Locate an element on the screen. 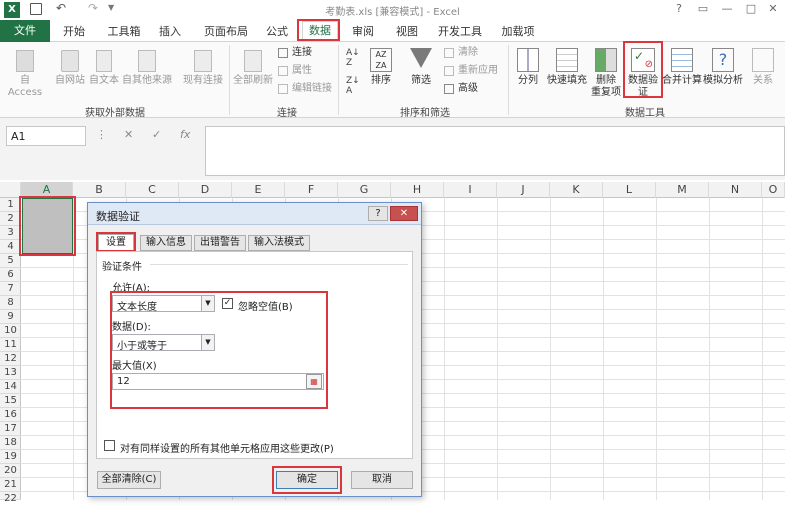  web-icon is located at coordinates (70, 61).